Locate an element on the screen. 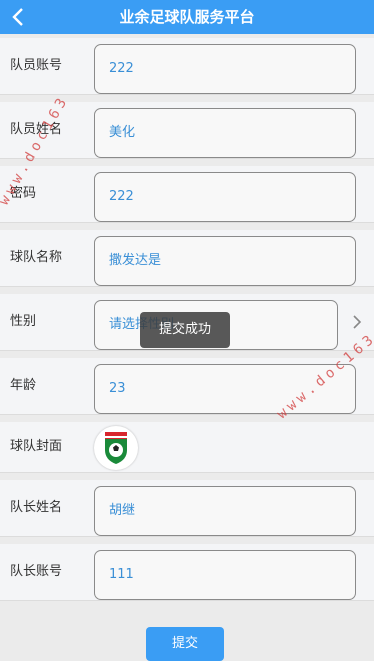 The height and width of the screenshot is (661, 374). password-input: 222 is located at coordinates (225, 197).